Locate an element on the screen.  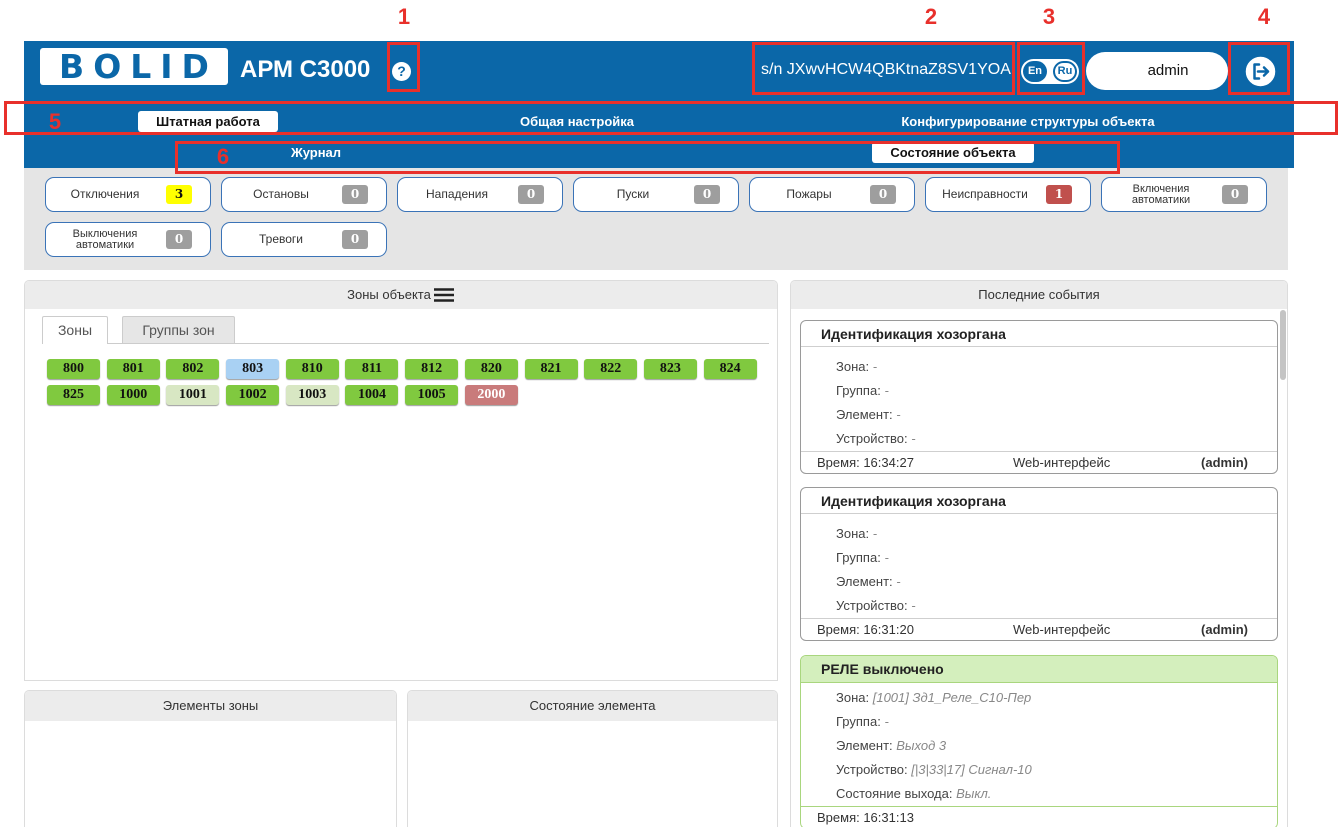
tab-zones: Зоны is located at coordinates (75, 330).